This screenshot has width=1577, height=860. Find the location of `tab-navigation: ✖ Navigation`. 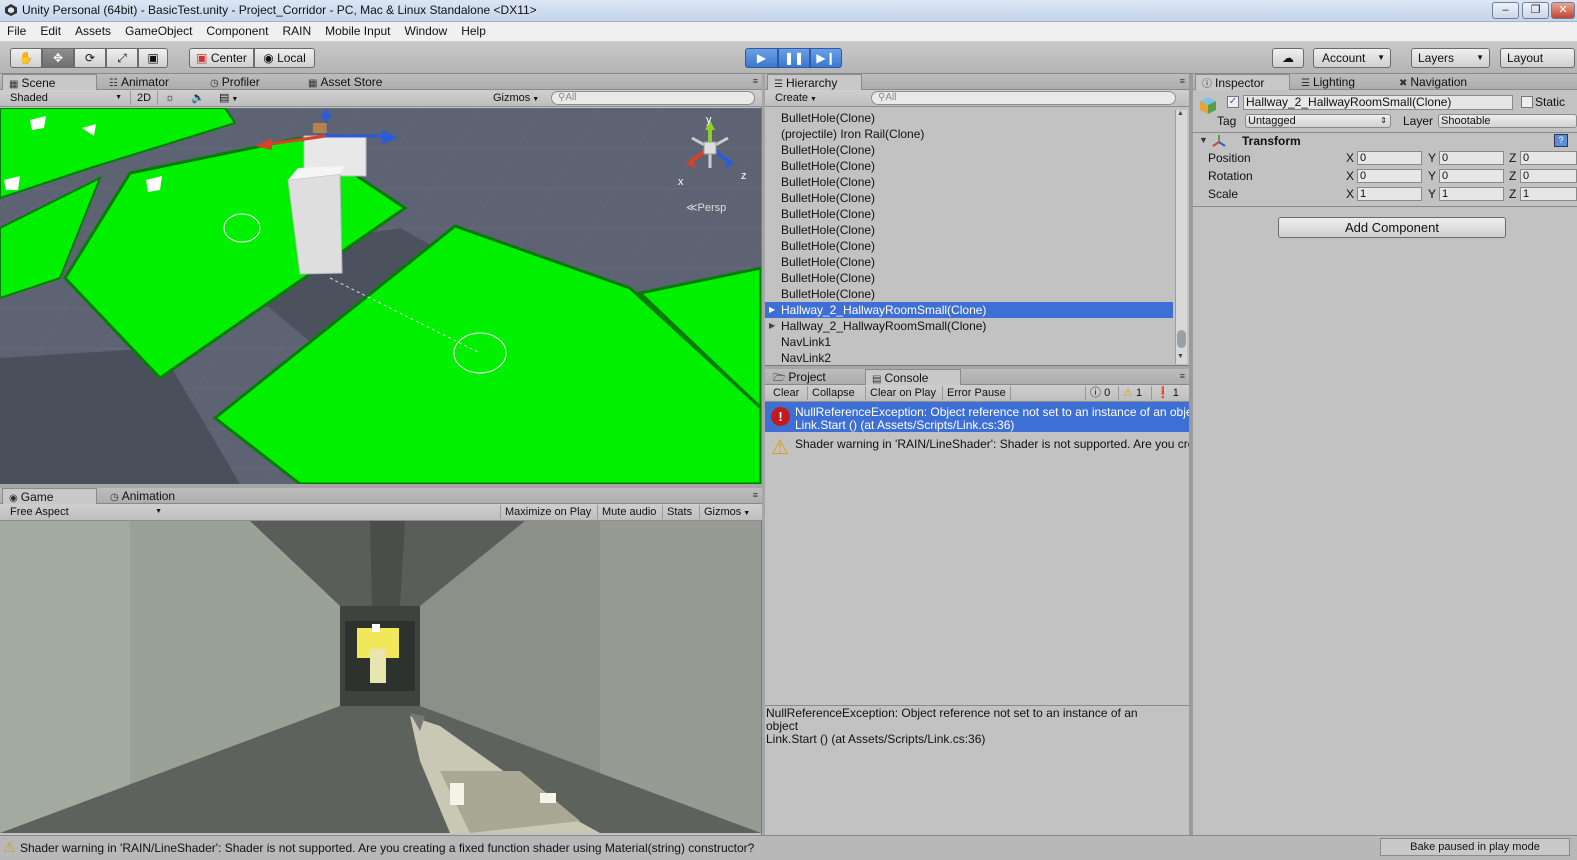

tab-navigation: ✖ Navigation is located at coordinates (1445, 82).